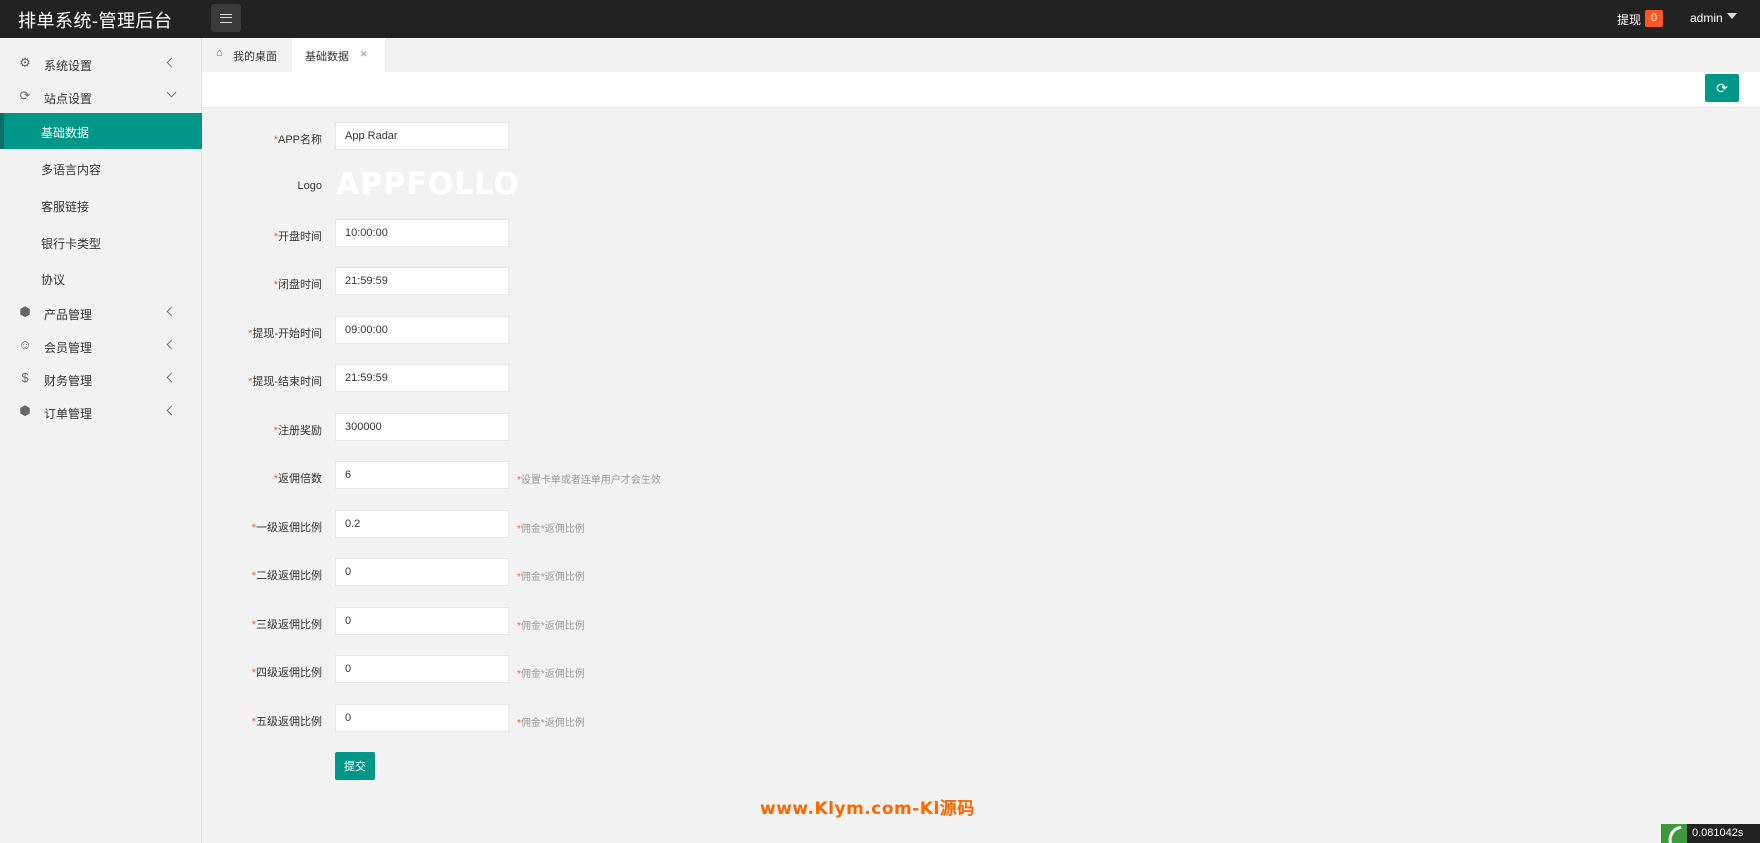 The image size is (1760, 843). I want to click on sidebar-item-label: 财务管理, so click(68, 381).